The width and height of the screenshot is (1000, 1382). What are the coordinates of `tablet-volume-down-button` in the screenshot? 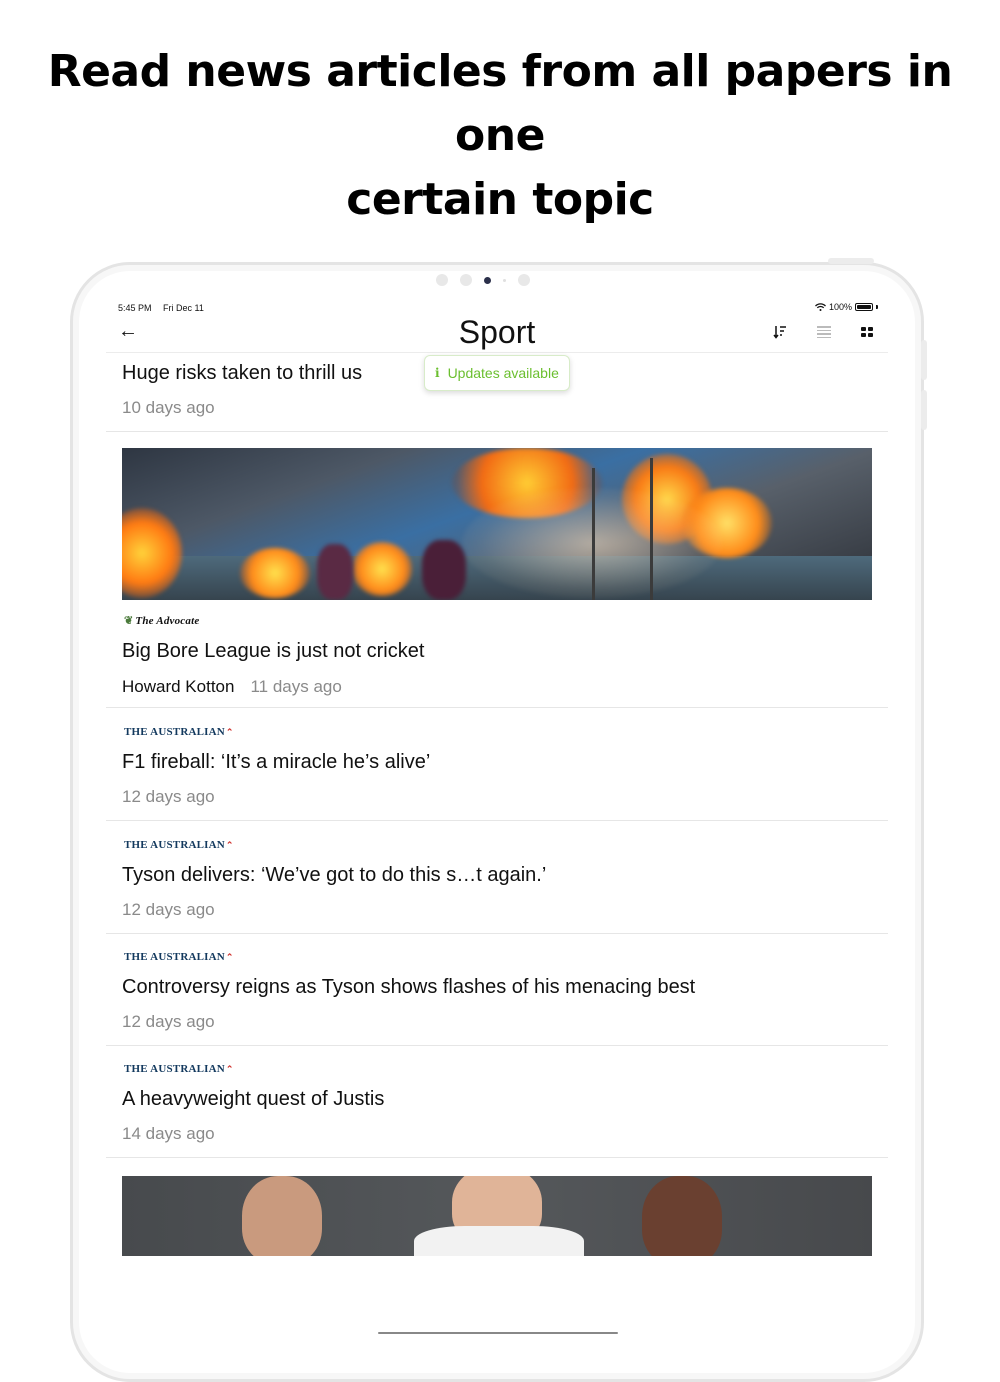 It's located at (924, 410).